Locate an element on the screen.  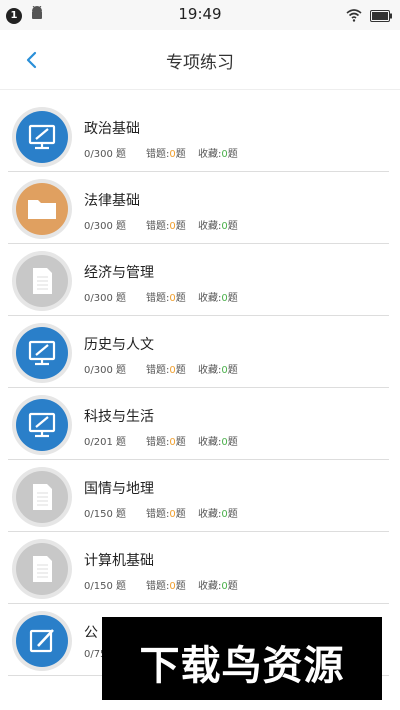
list-item: 国情与地理 0/150 题 错题:0题 收藏:0题 is located at coordinates (198, 496).